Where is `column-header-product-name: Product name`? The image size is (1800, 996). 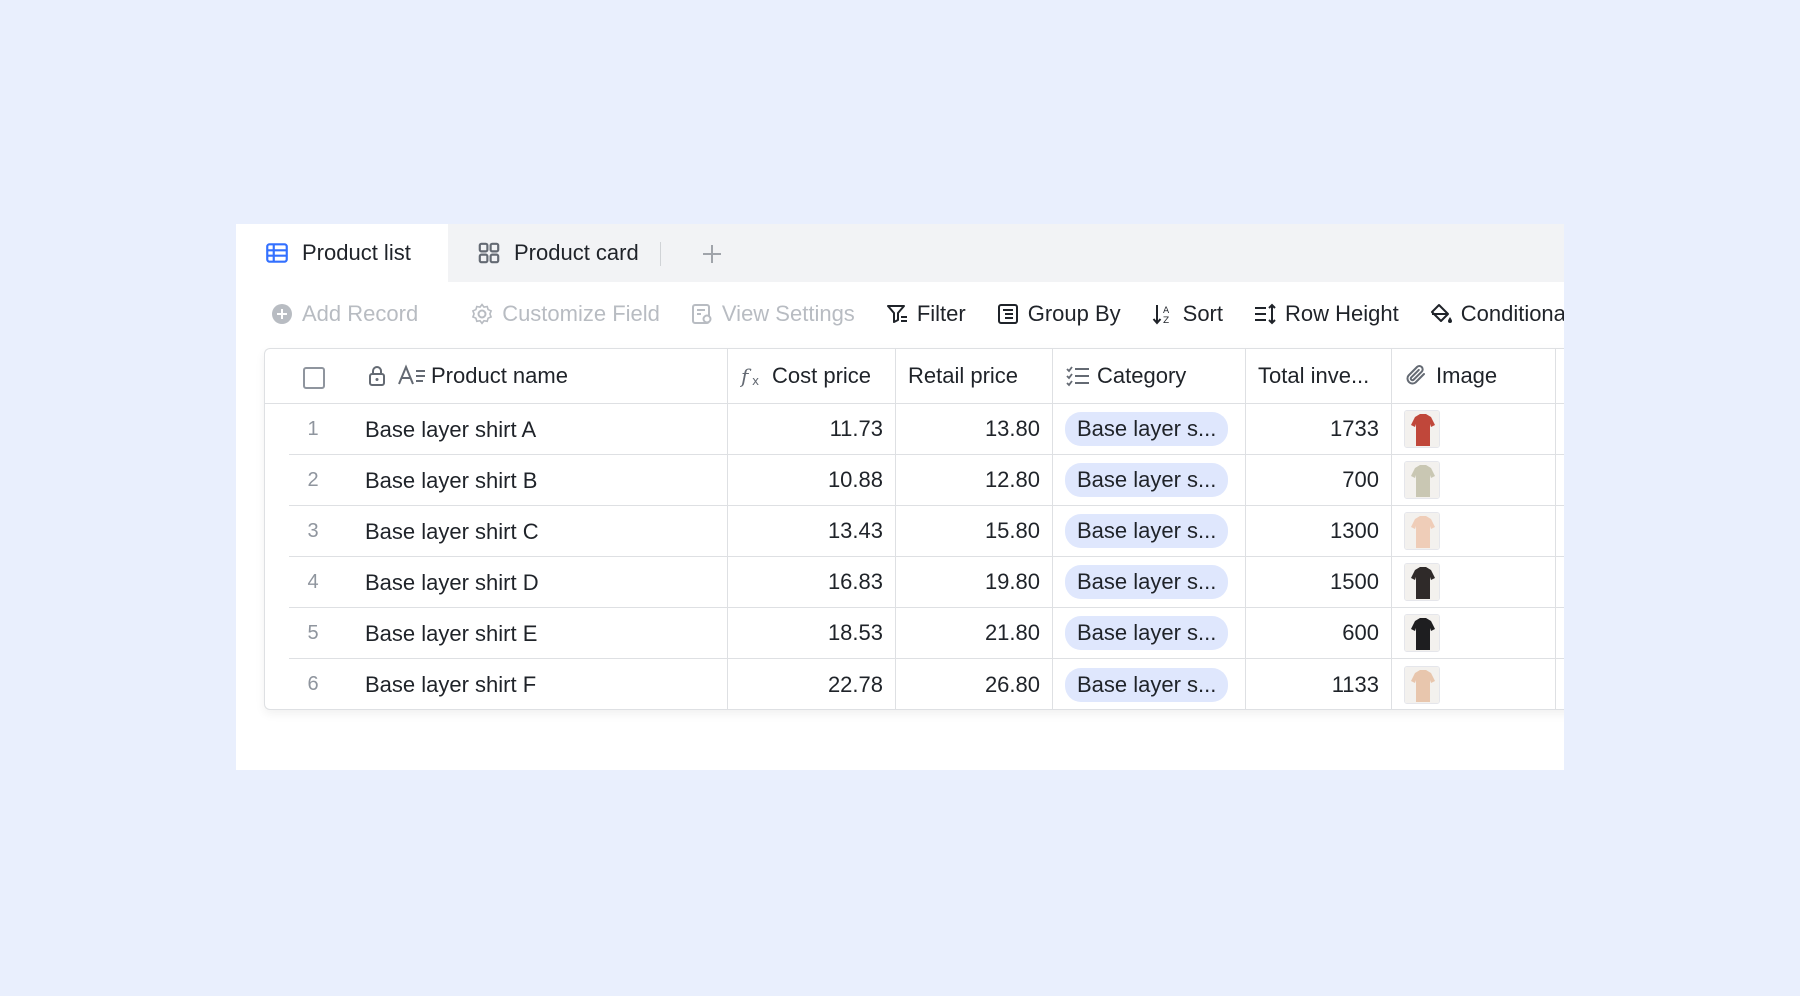
column-header-product-name: Product name is located at coordinates (496, 376).